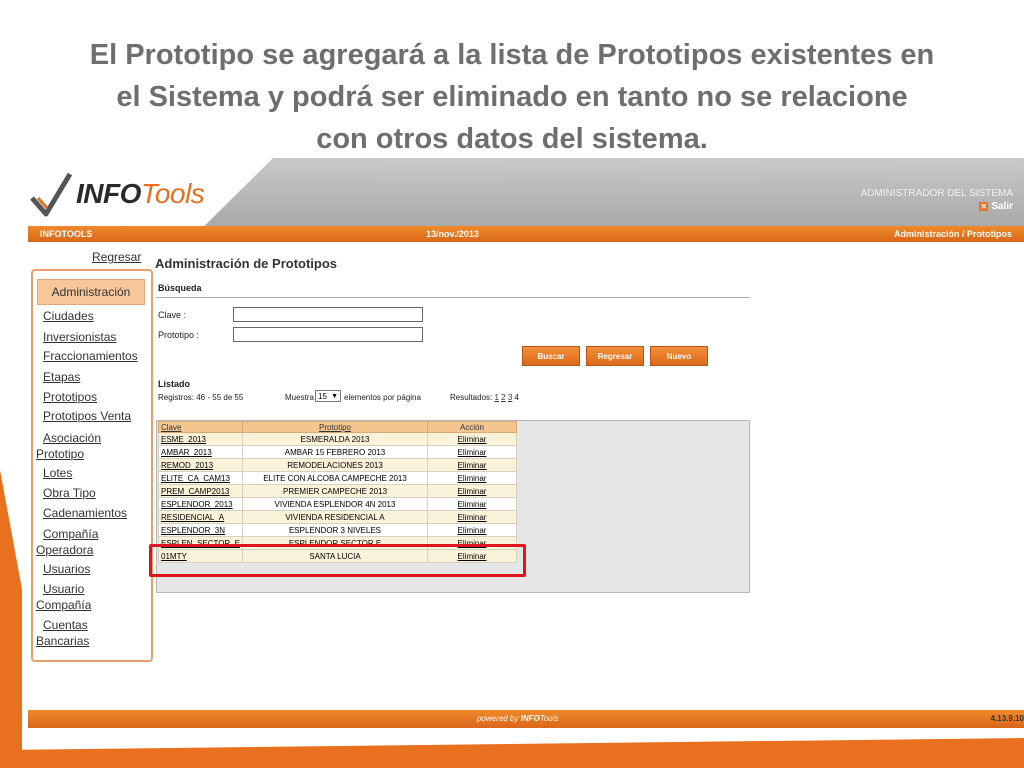 The width and height of the screenshot is (1024, 768). Describe the element at coordinates (1002, 206) in the screenshot. I see `logout-label: Salir` at that location.